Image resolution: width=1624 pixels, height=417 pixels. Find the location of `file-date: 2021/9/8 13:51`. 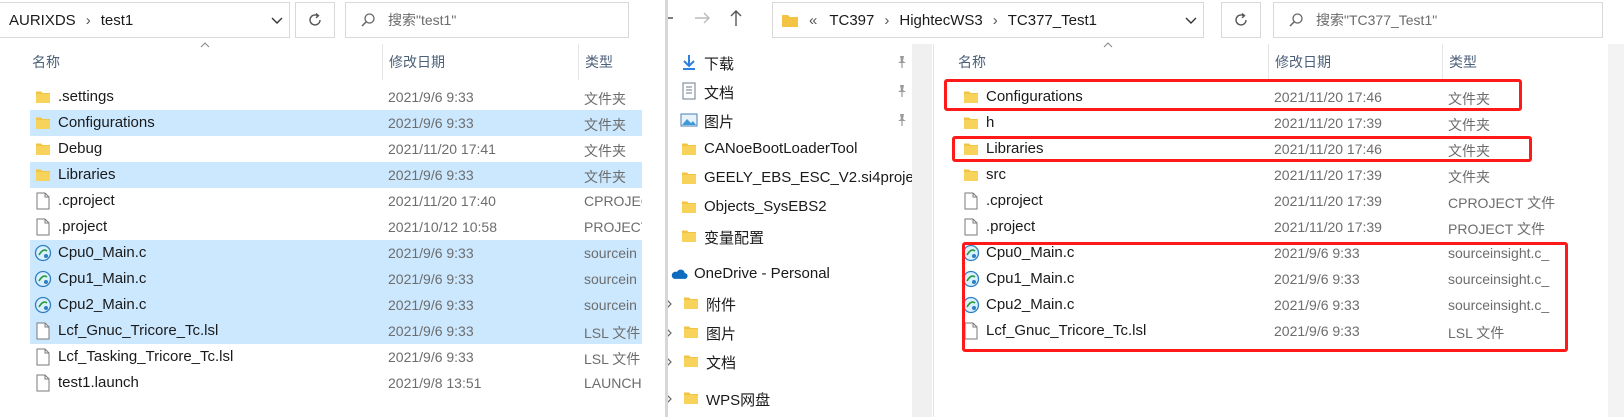

file-date: 2021/9/8 13:51 is located at coordinates (435, 383).